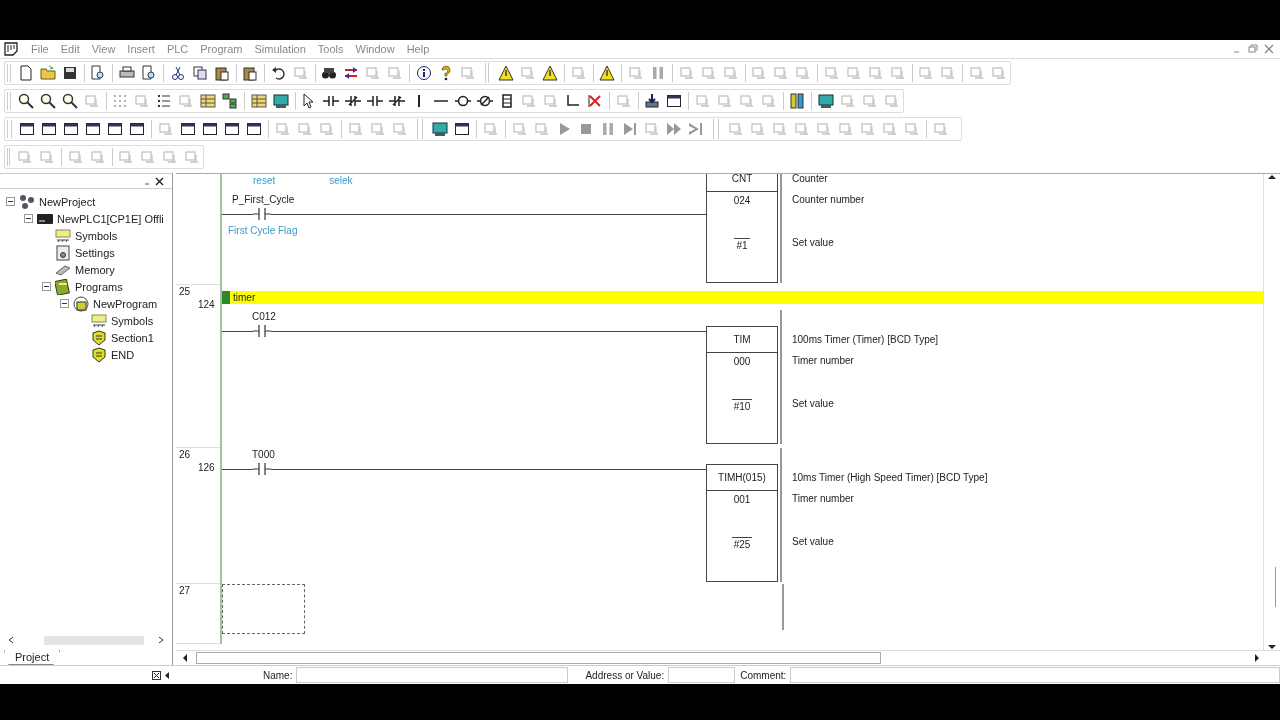 The image size is (1280, 720). I want to click on instruction-opcode: TIMH(015), so click(742, 477).